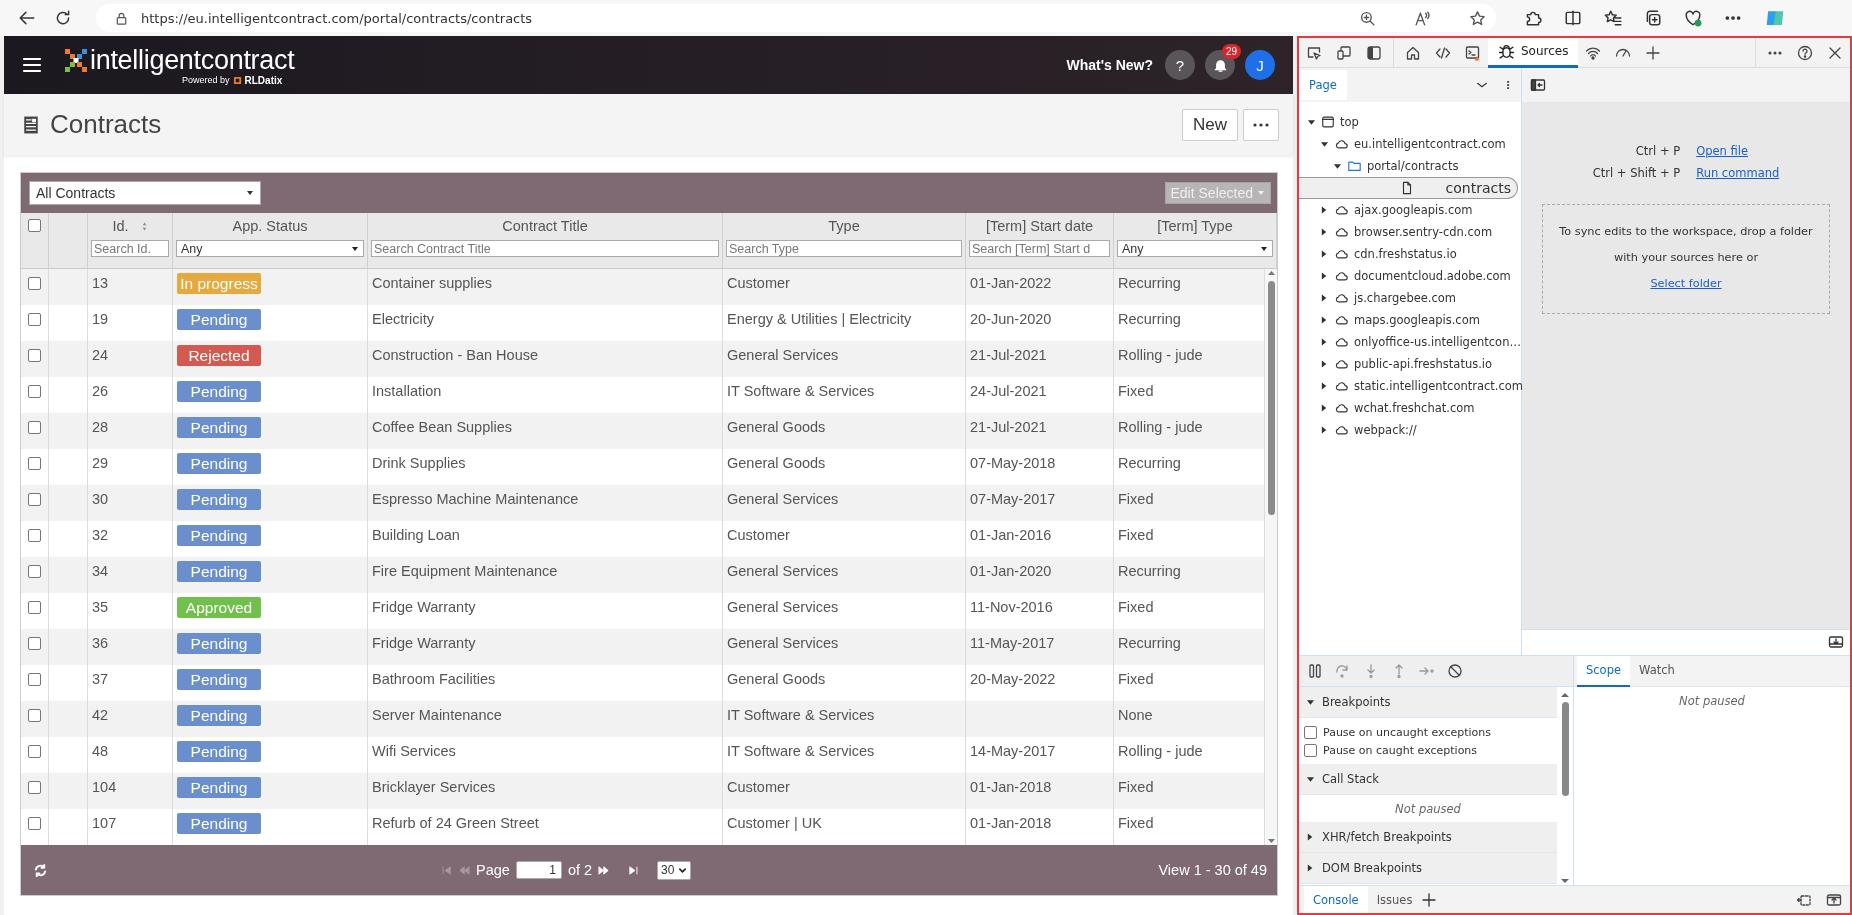  I want to click on section-header: Call Stack, so click(1428, 779).